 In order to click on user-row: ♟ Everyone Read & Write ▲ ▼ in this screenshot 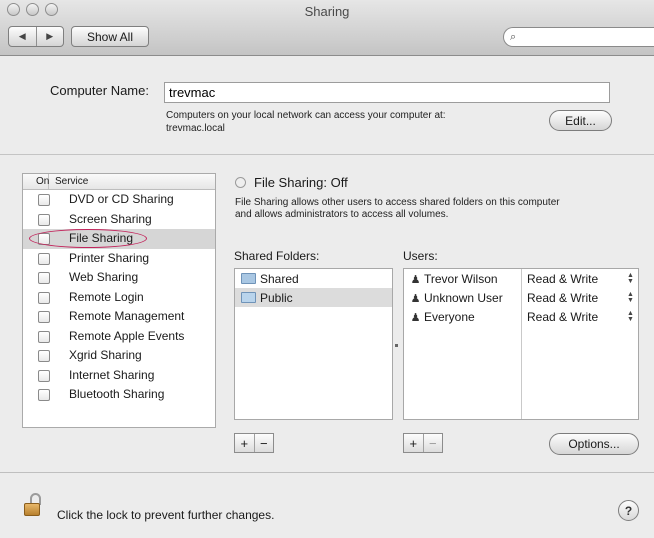, I will do `click(521, 316)`.